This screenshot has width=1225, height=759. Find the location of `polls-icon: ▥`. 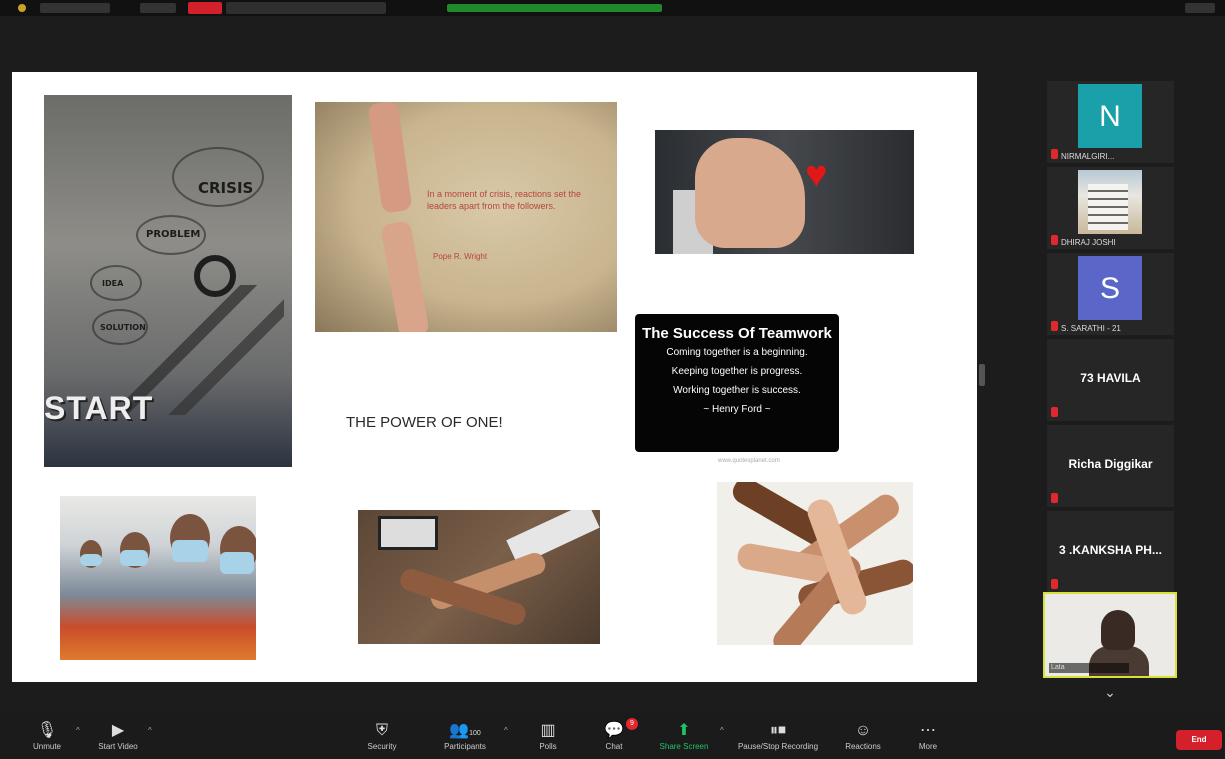

polls-icon: ▥ is located at coordinates (548, 730).